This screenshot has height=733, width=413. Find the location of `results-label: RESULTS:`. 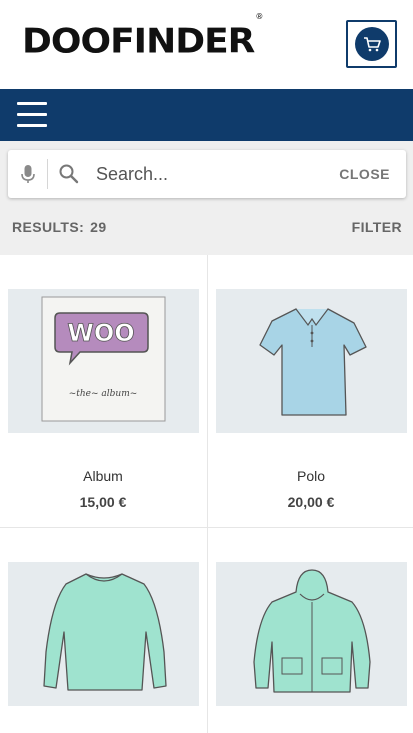

results-label: RESULTS: is located at coordinates (48, 227).